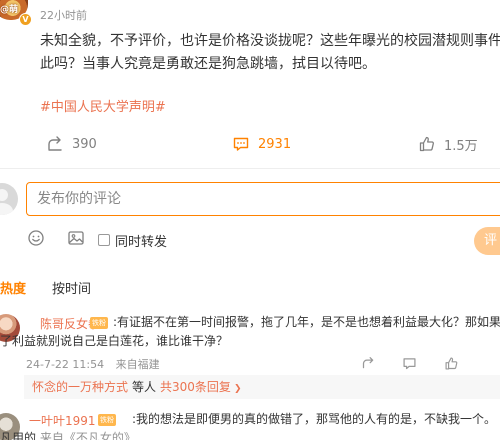  What do you see at coordinates (141, 242) in the screenshot?
I see `repost-label: 同时转发` at bounding box center [141, 242].